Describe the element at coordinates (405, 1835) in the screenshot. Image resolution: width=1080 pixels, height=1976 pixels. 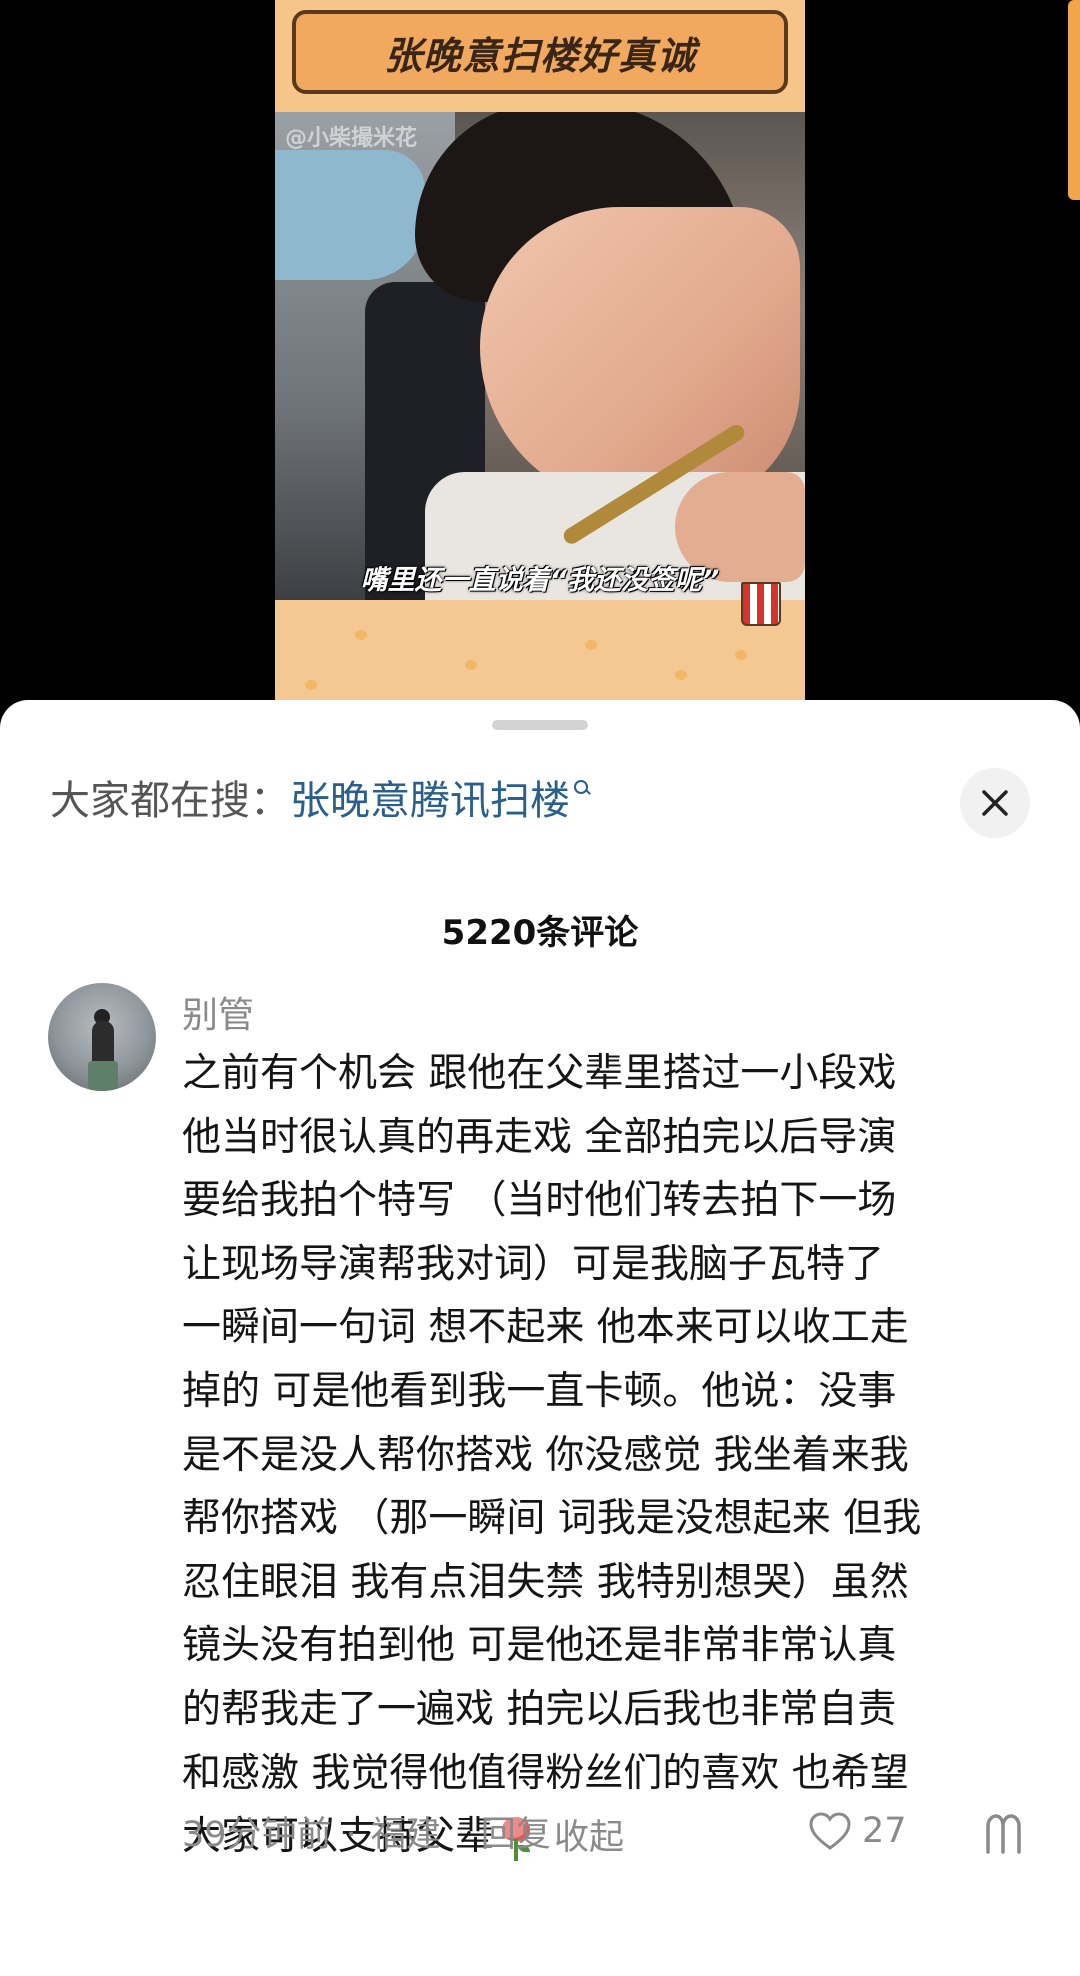
I see `comment-location: 福建` at that location.